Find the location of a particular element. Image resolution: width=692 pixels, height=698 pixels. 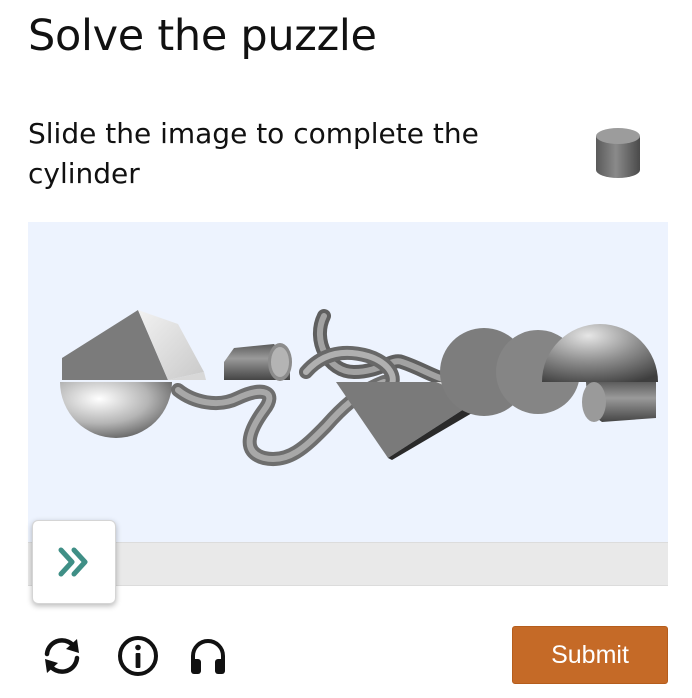

info-button is located at coordinates (138, 656).